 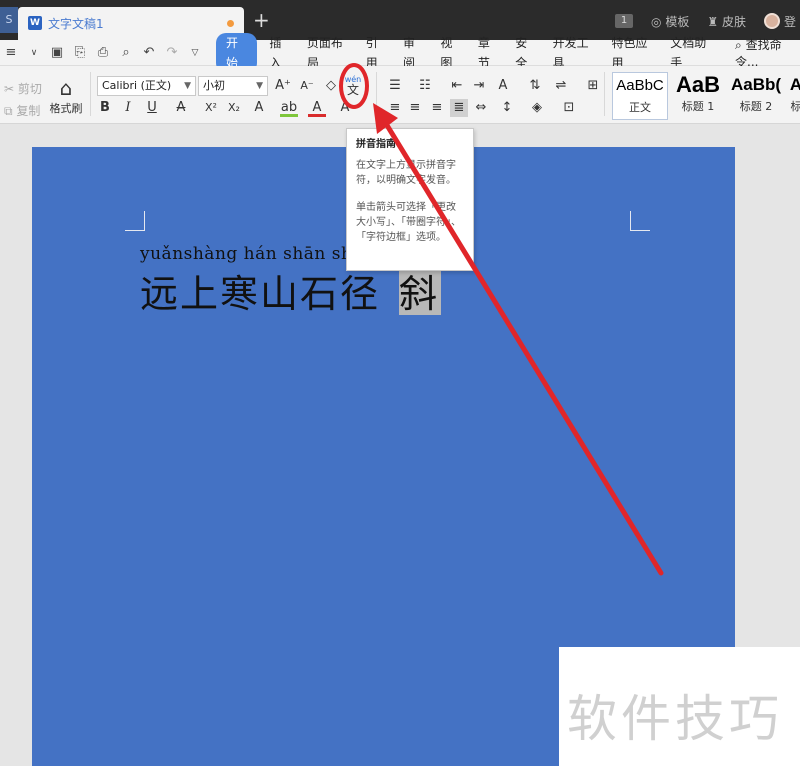 I want to click on table-borders-icon: ⊞, so click(x=593, y=86).